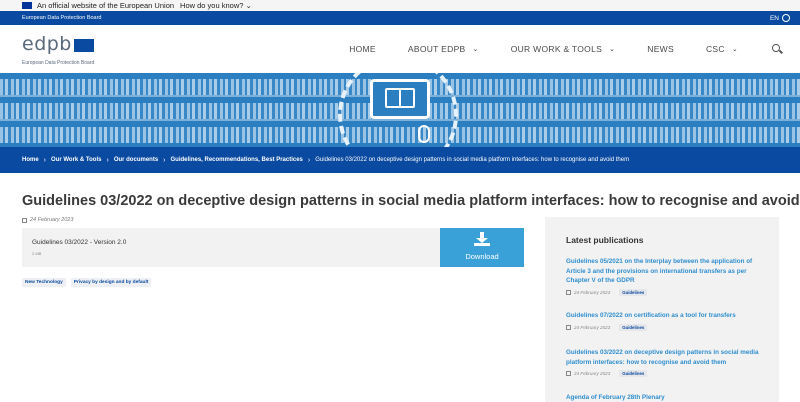  Describe the element at coordinates (30, 160) in the screenshot. I see `breadcrumb-home: Home` at that location.